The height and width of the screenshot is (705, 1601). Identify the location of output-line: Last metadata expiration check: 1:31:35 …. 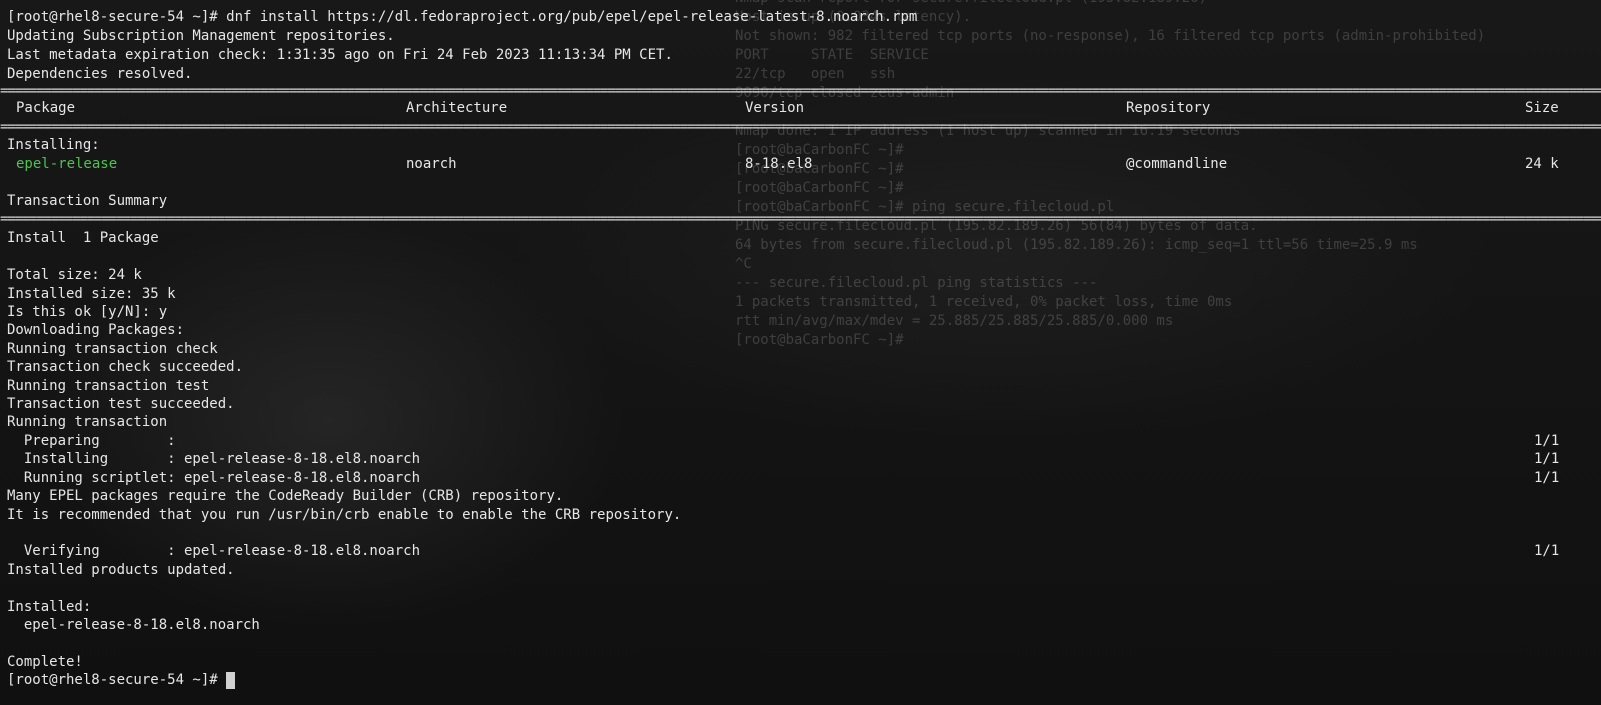
(340, 55).